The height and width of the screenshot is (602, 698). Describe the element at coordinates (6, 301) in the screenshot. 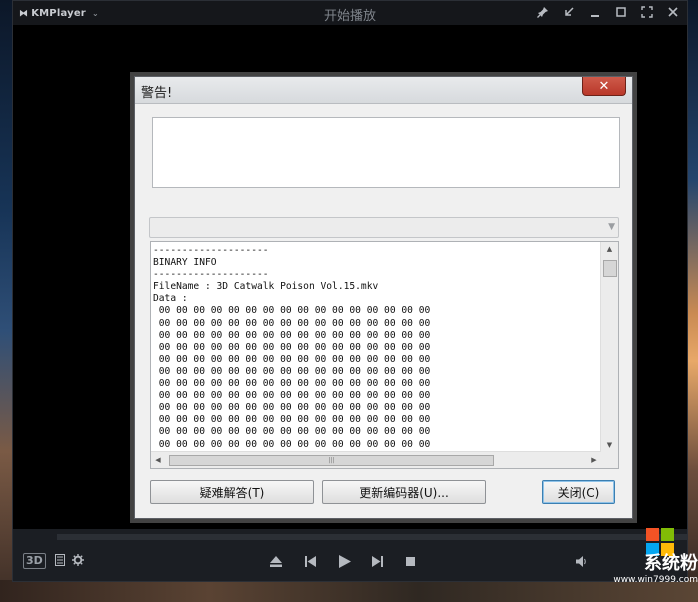

I see `desktop-wallpaper-left` at that location.